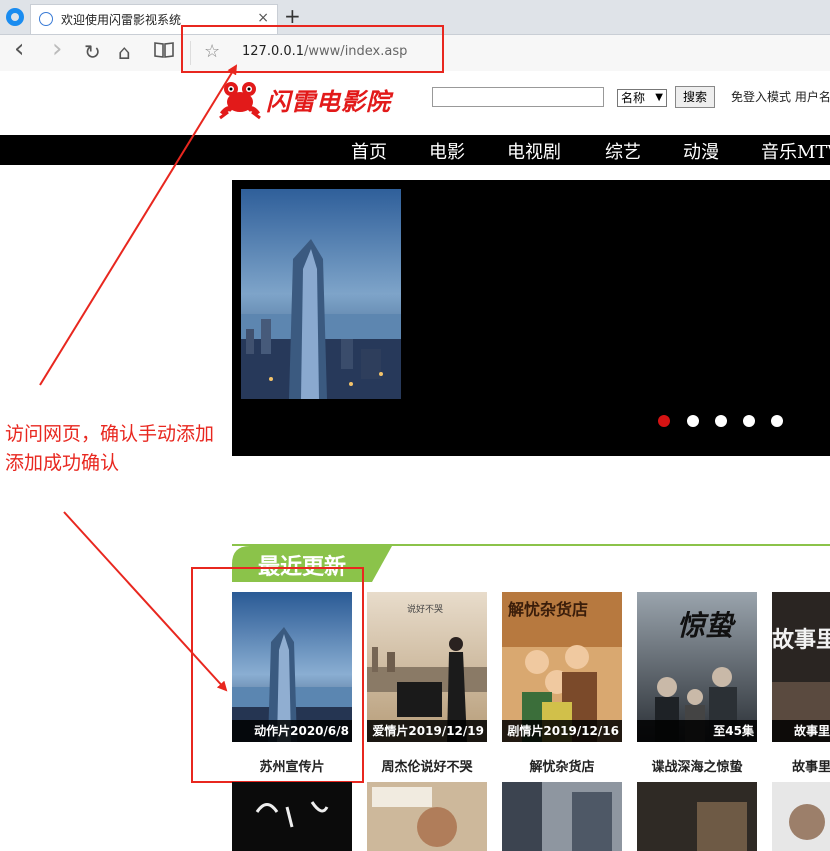 This screenshot has width=830, height=851. I want to click on frog-logo-icon, so click(240, 99).